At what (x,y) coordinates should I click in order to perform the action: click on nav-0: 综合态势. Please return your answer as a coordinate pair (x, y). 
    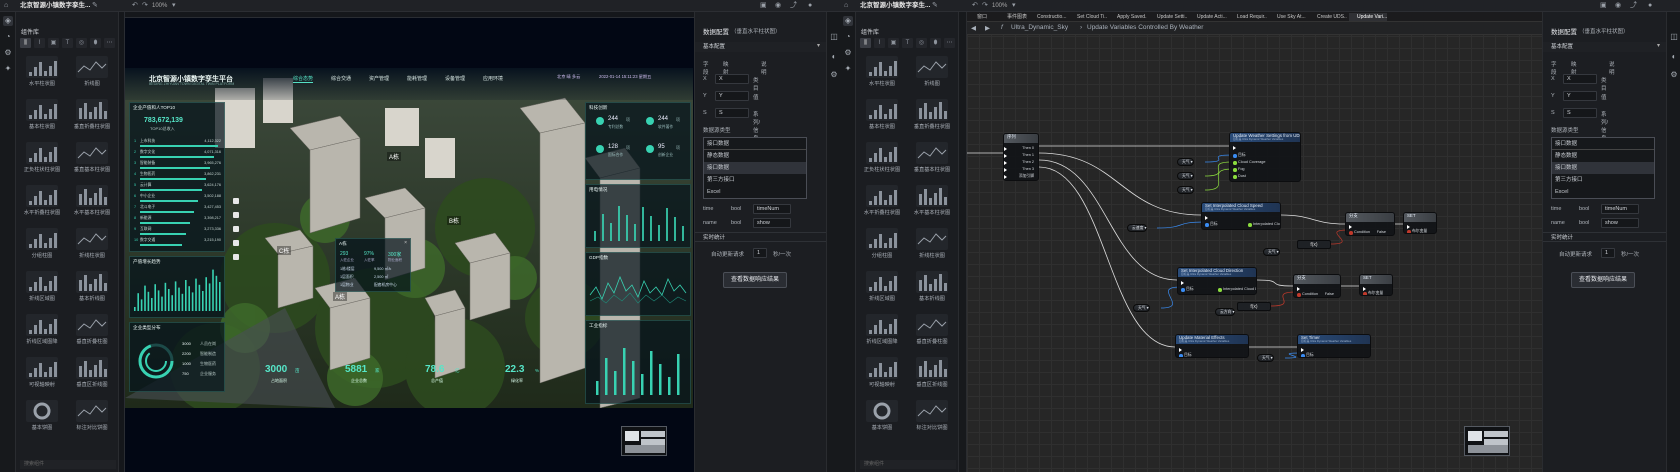
    Looking at the image, I should click on (303, 79).